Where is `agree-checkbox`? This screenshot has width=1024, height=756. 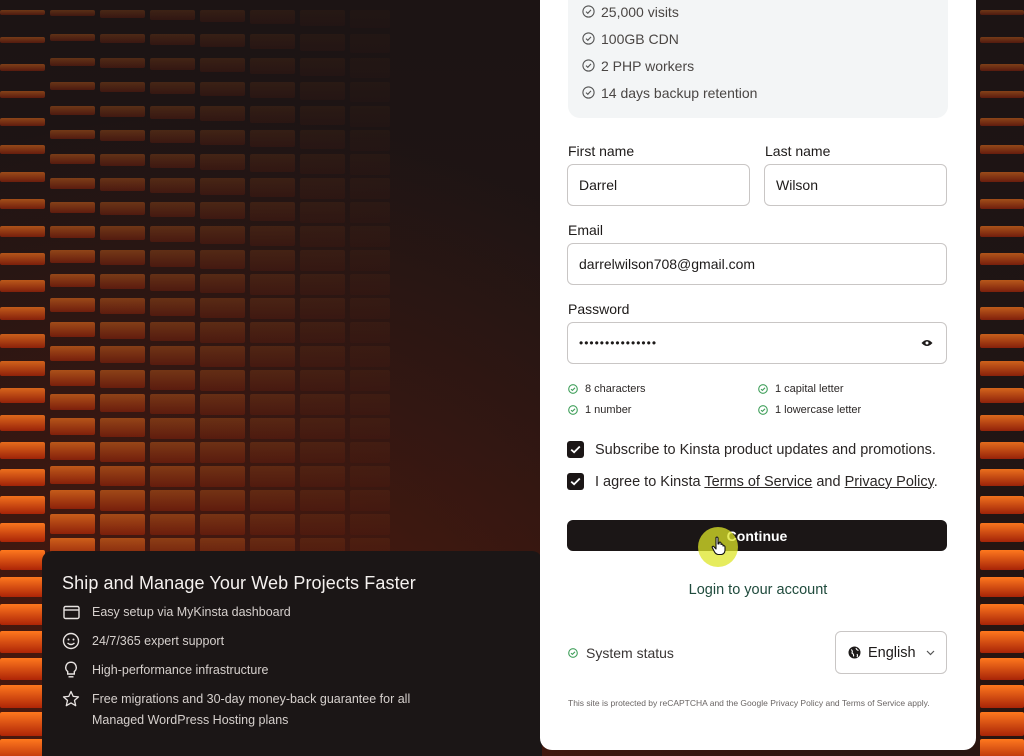
agree-checkbox is located at coordinates (575, 481).